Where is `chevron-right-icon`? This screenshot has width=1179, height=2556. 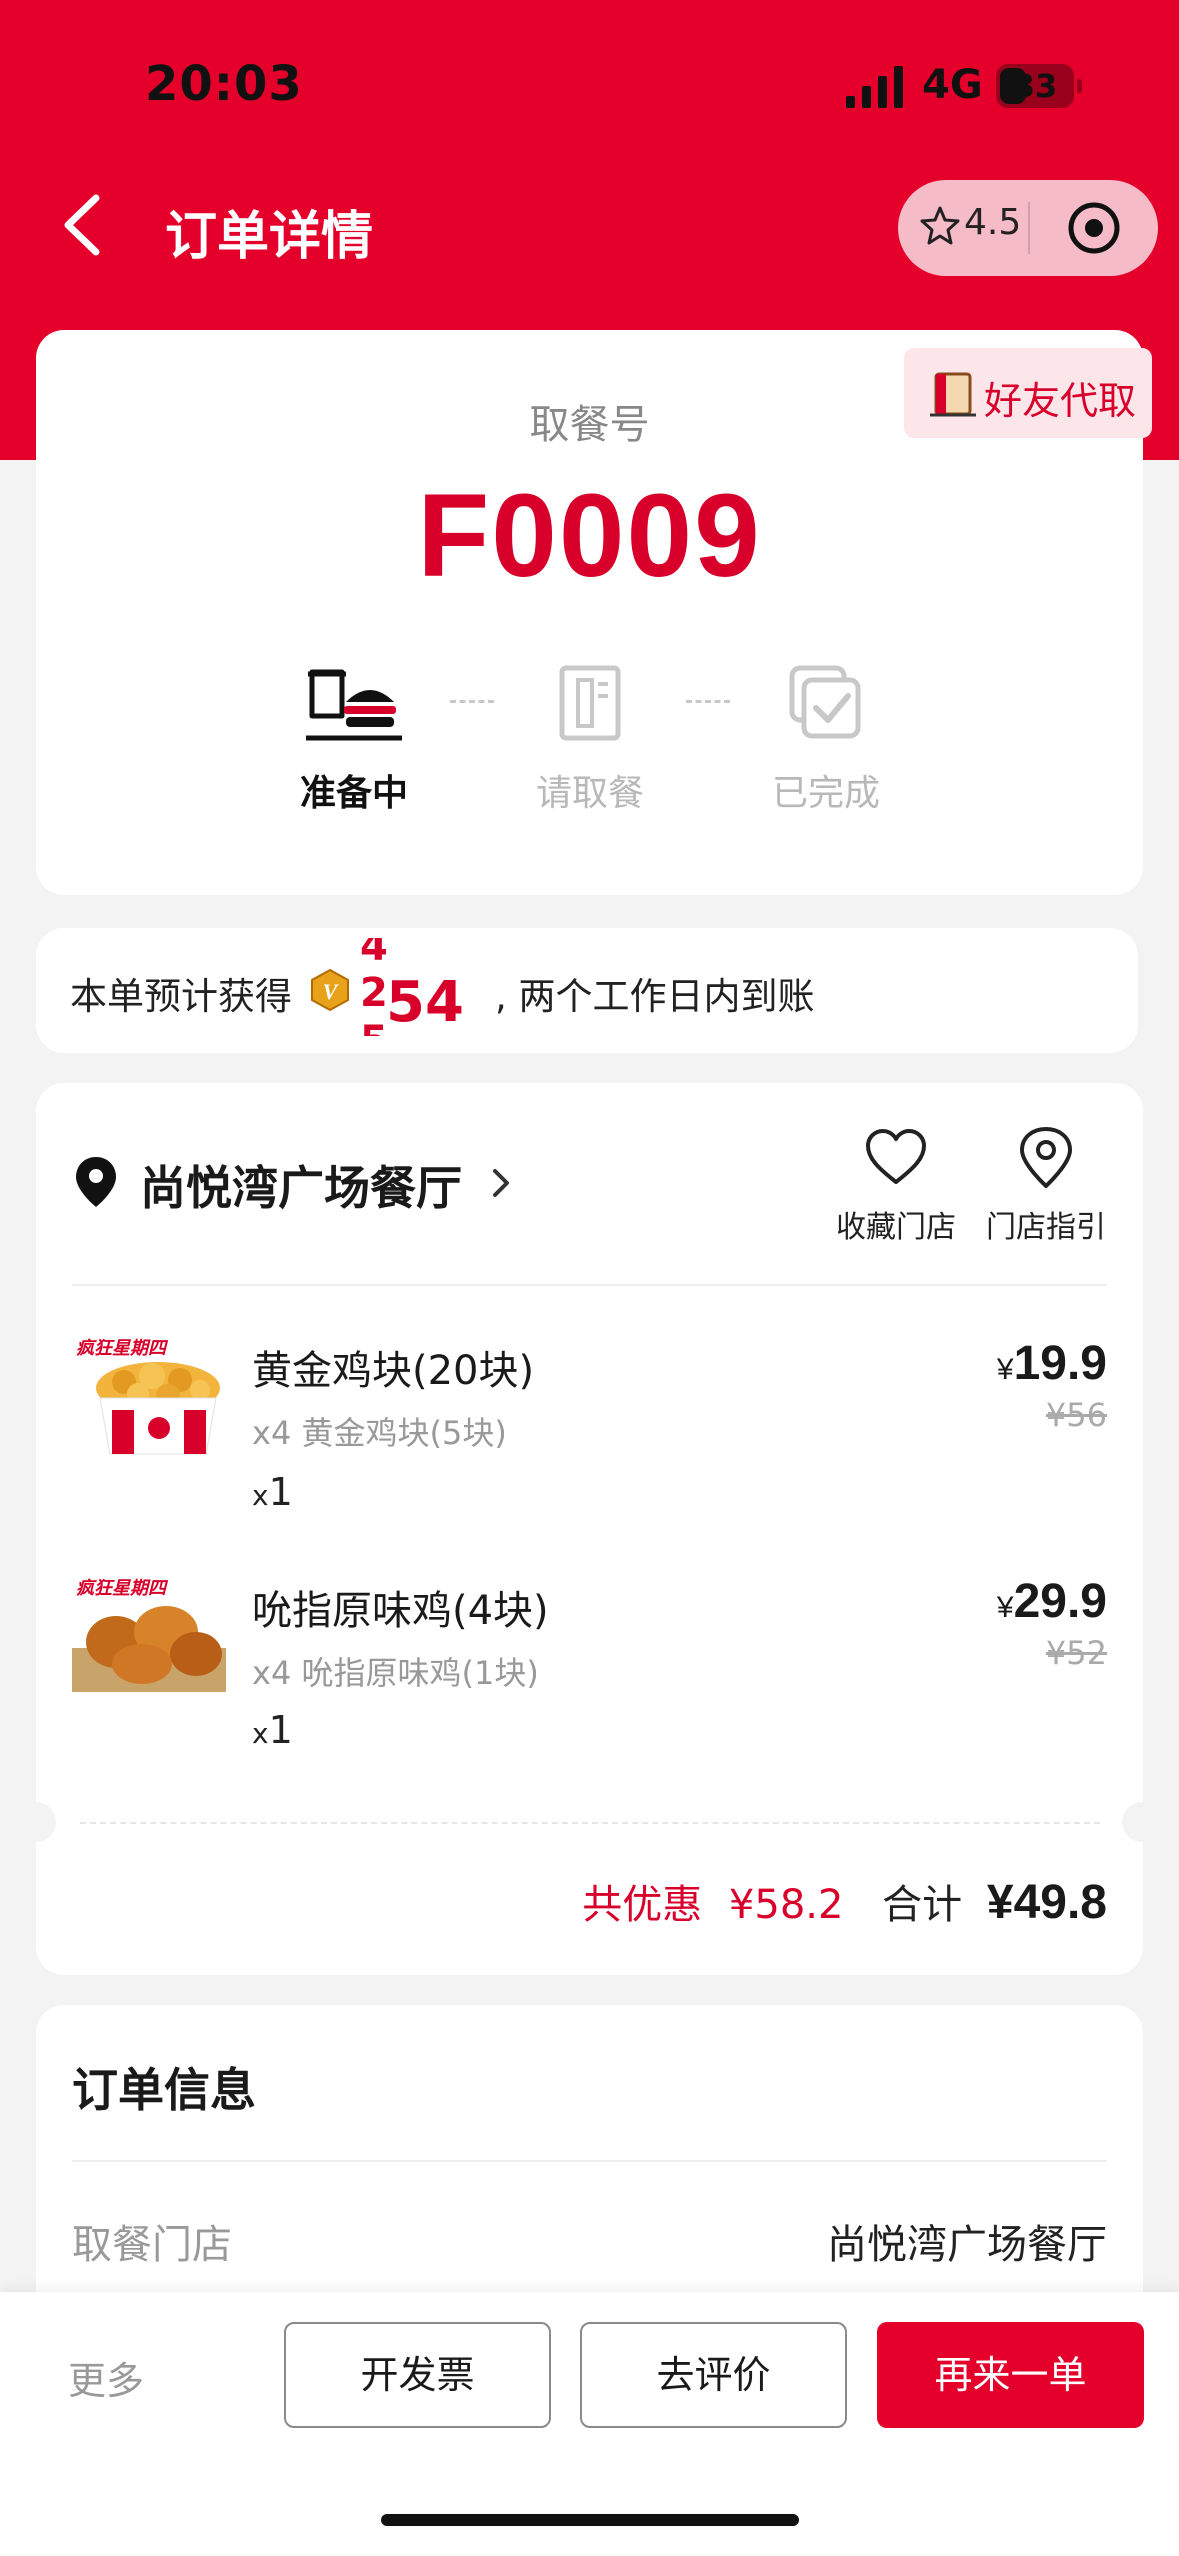
chevron-right-icon is located at coordinates (501, 1183).